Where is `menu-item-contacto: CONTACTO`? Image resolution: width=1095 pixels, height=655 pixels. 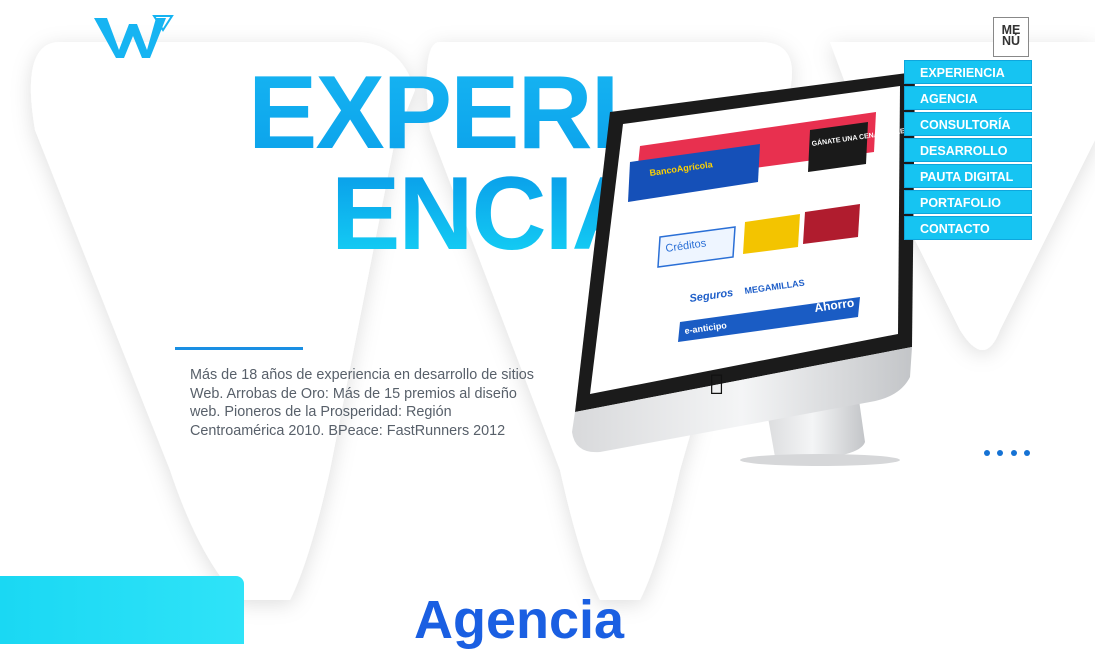 menu-item-contacto: CONTACTO is located at coordinates (968, 228).